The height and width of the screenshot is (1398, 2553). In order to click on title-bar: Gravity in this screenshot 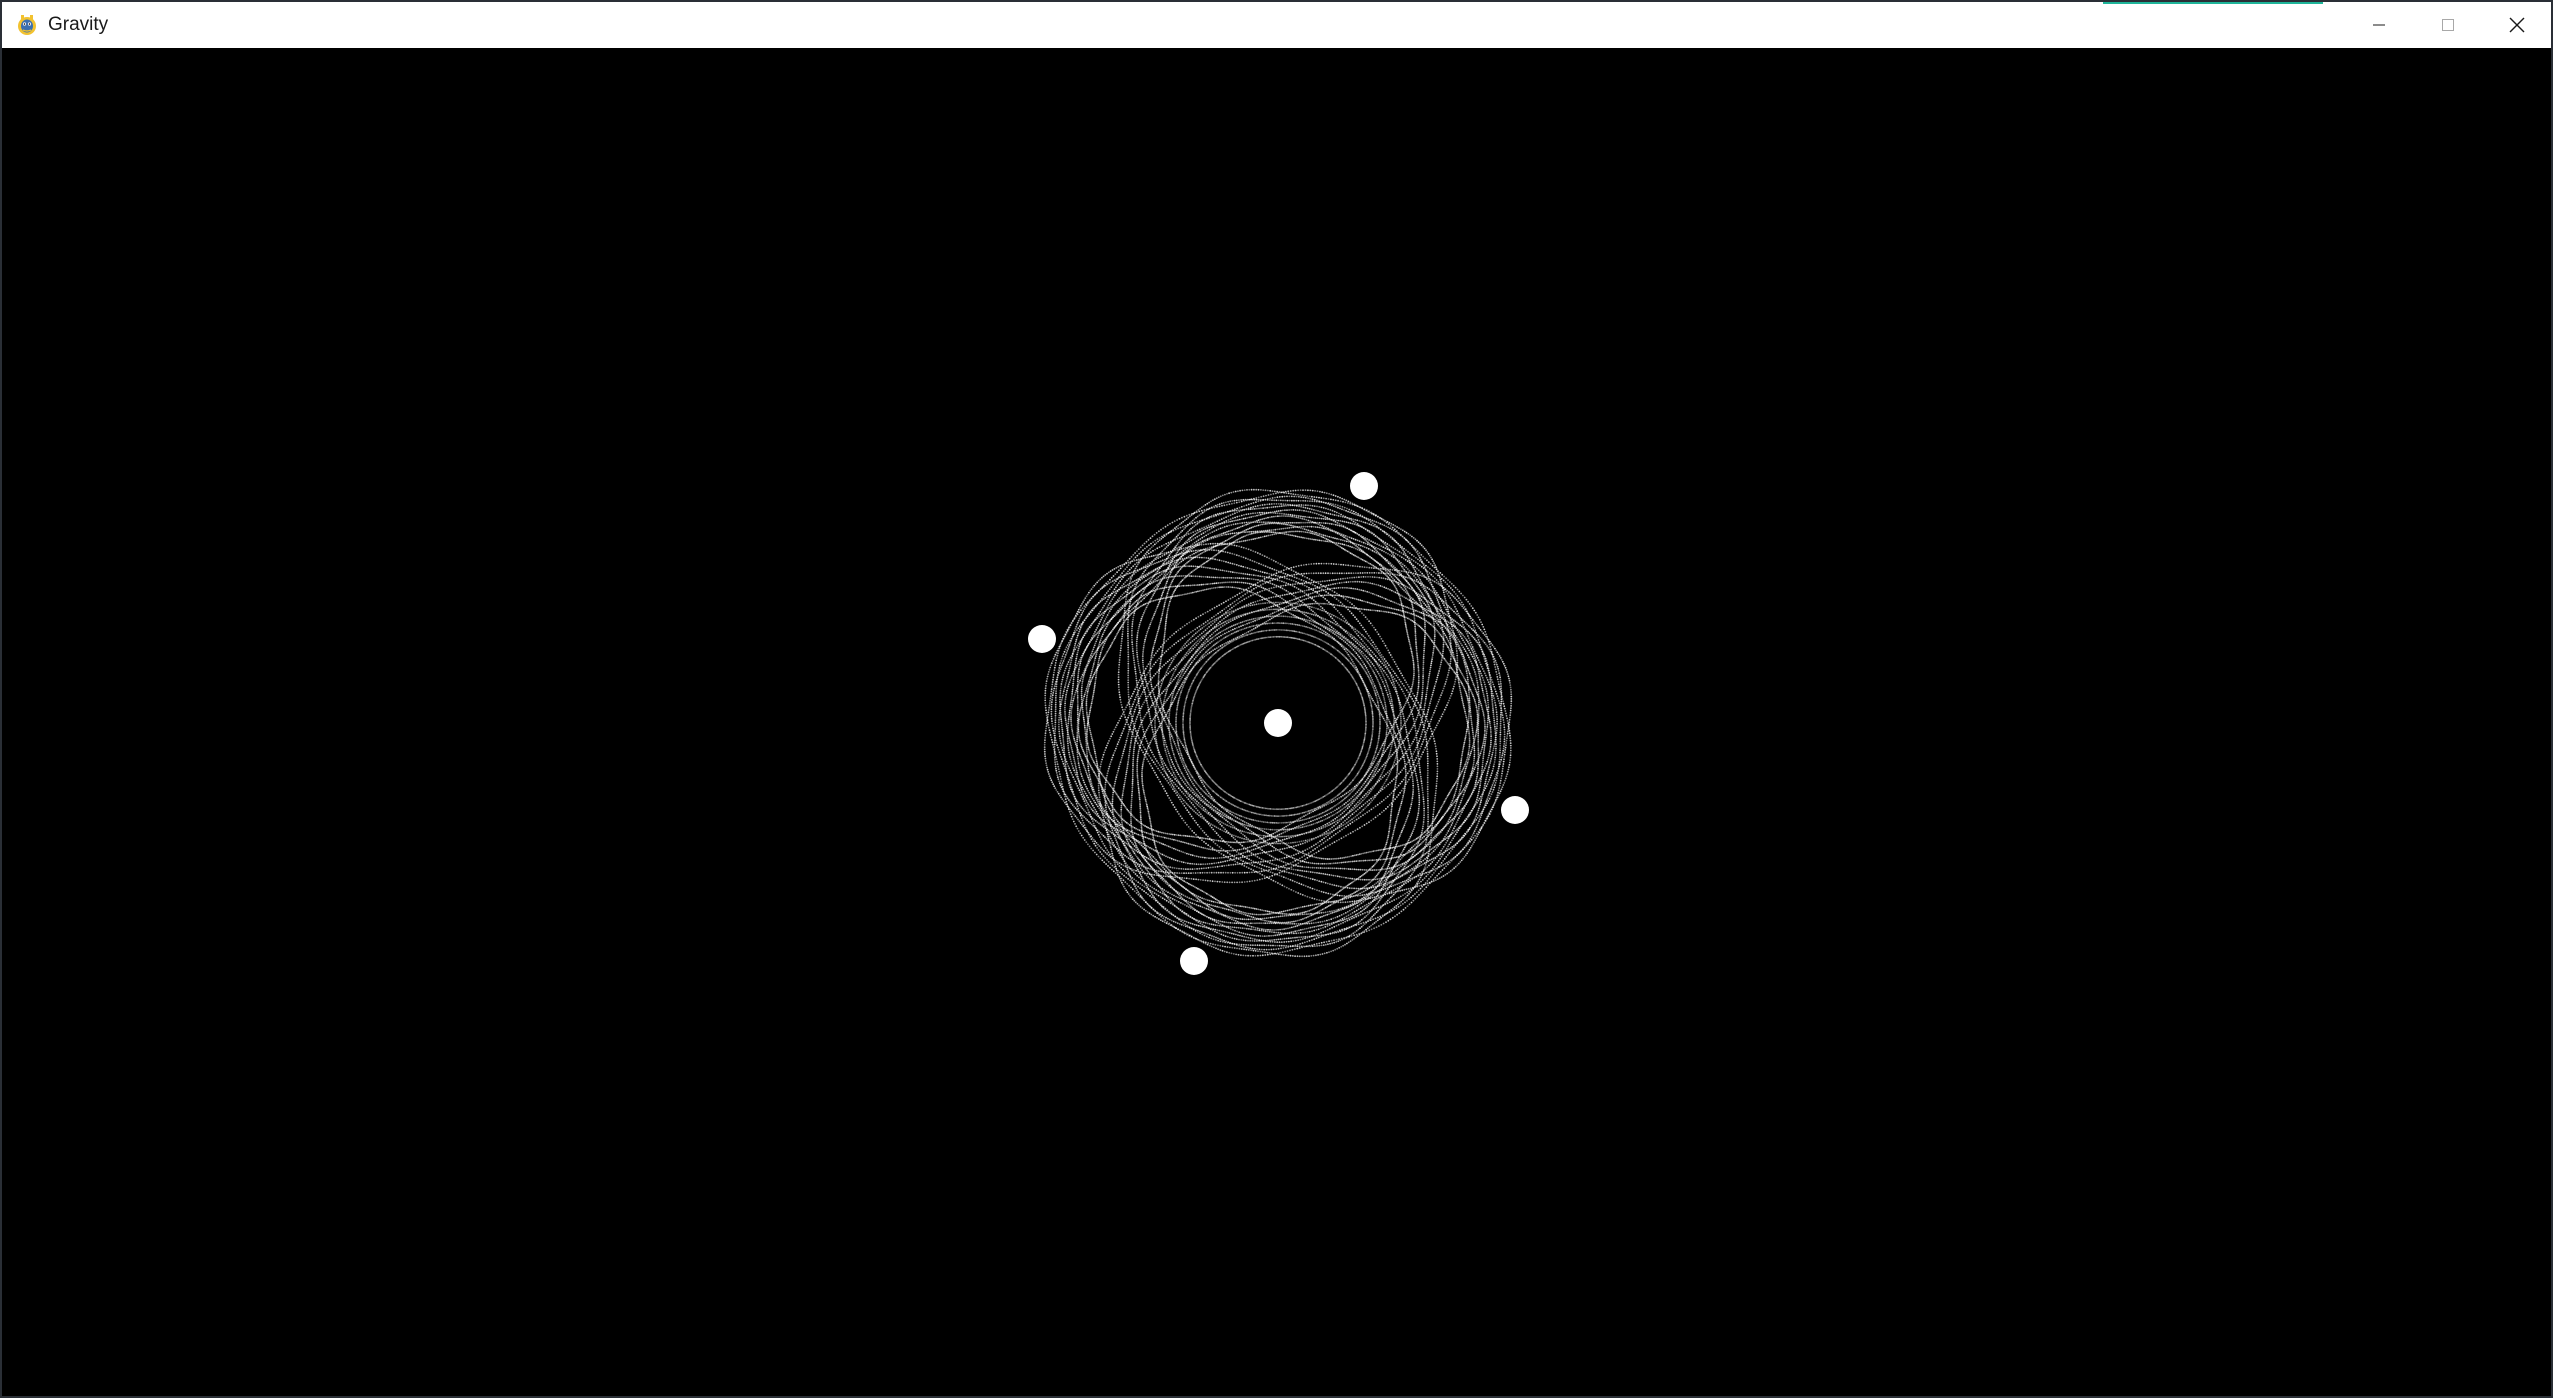, I will do `click(1276, 25)`.